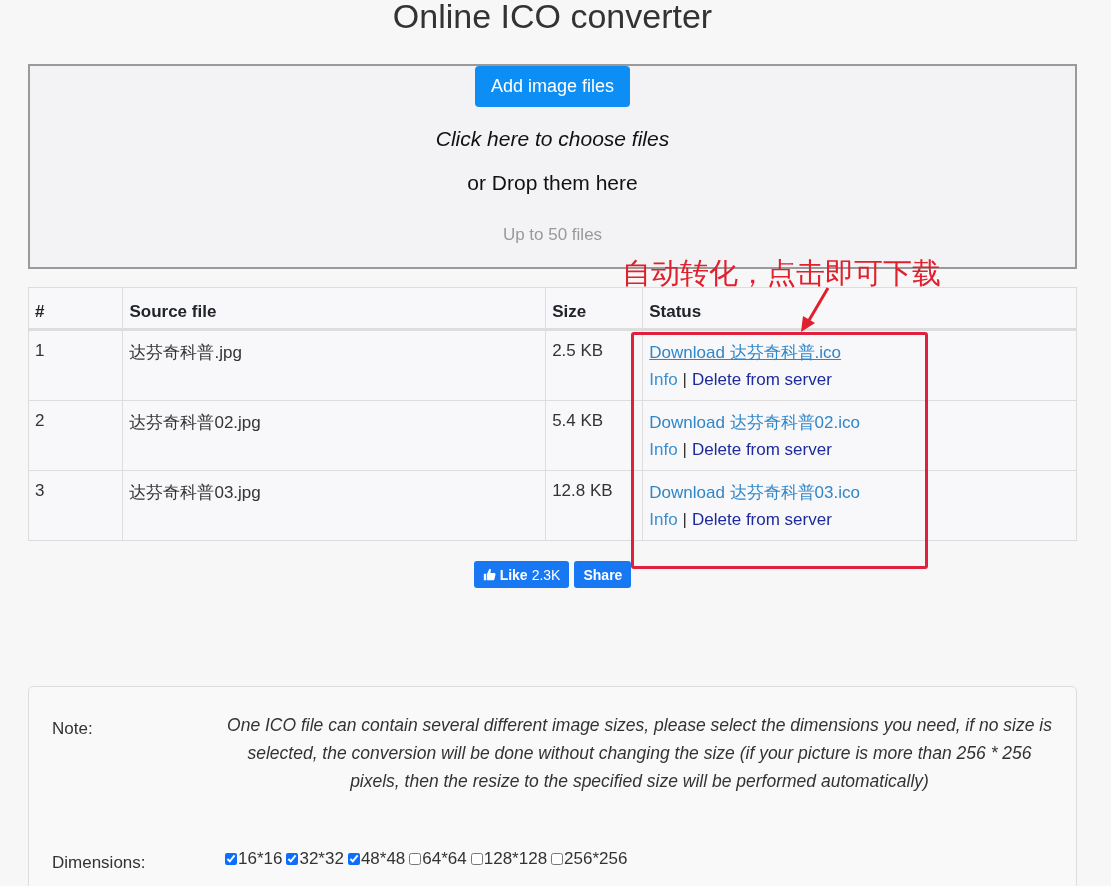 Image resolution: width=1111 pixels, height=886 pixels. Describe the element at coordinates (859, 308) in the screenshot. I see `column-header: Status` at that location.